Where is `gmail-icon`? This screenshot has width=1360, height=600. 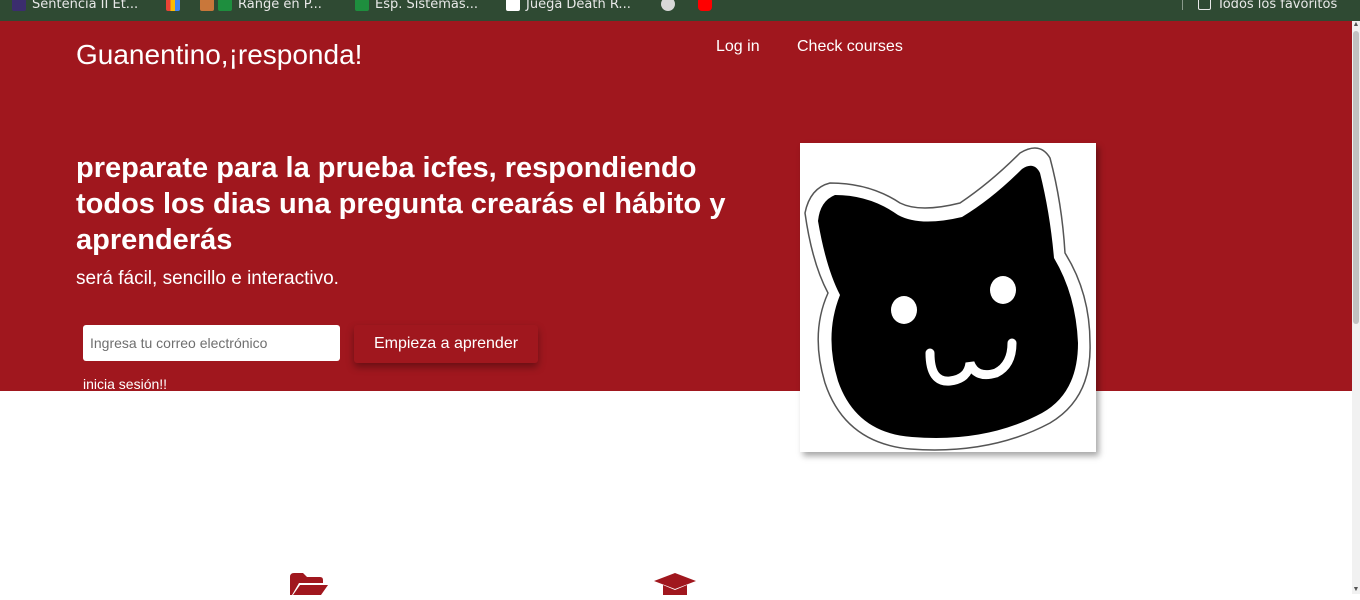 gmail-icon is located at coordinates (173, 5).